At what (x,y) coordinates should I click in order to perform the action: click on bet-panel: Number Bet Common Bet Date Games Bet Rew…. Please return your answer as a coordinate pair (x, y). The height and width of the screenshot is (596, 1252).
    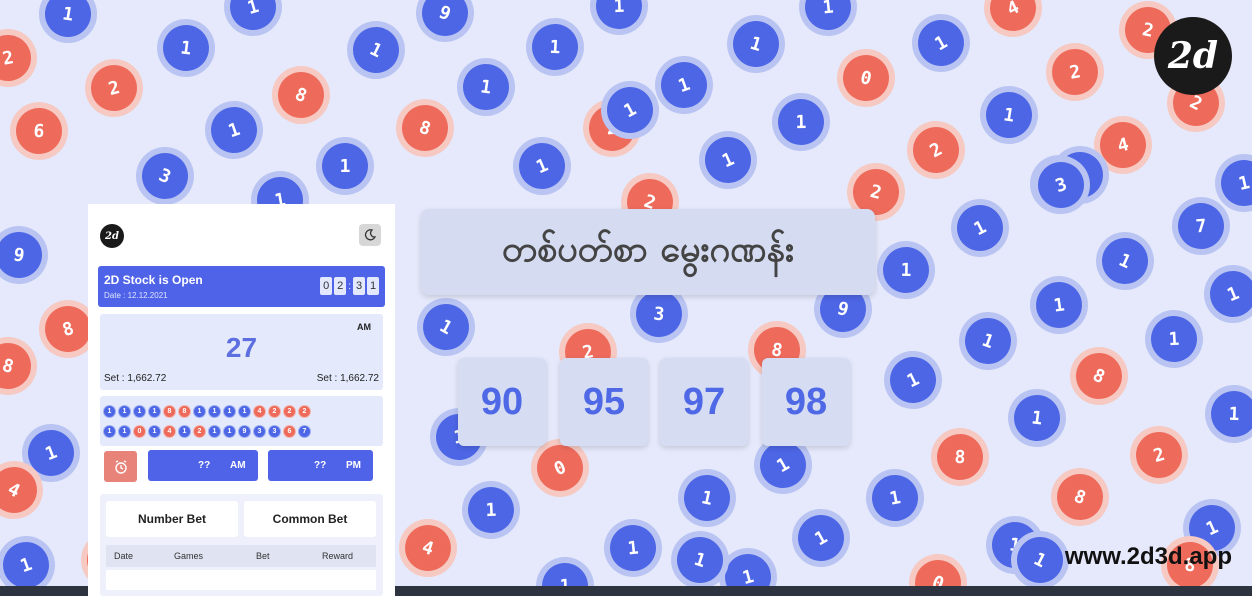
    Looking at the image, I should click on (241, 545).